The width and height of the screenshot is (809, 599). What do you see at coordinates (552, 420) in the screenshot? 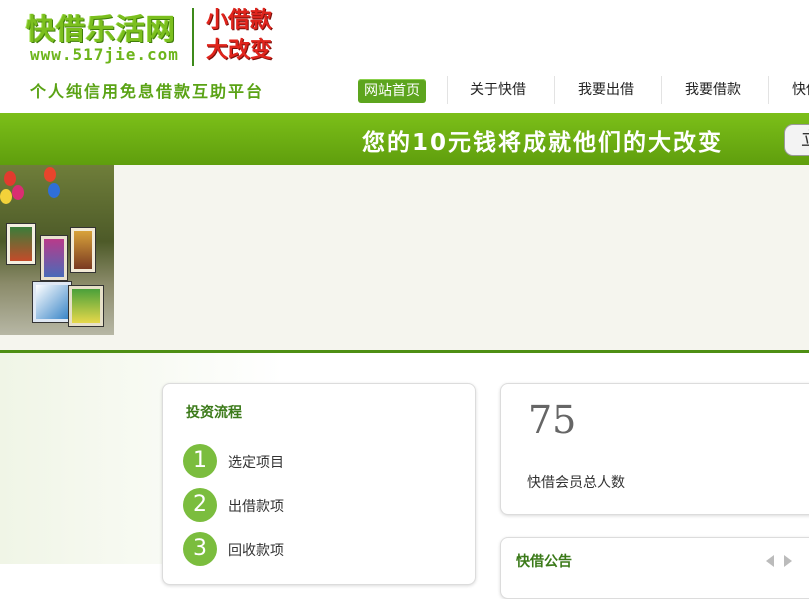
I see `member-count: 75` at bounding box center [552, 420].